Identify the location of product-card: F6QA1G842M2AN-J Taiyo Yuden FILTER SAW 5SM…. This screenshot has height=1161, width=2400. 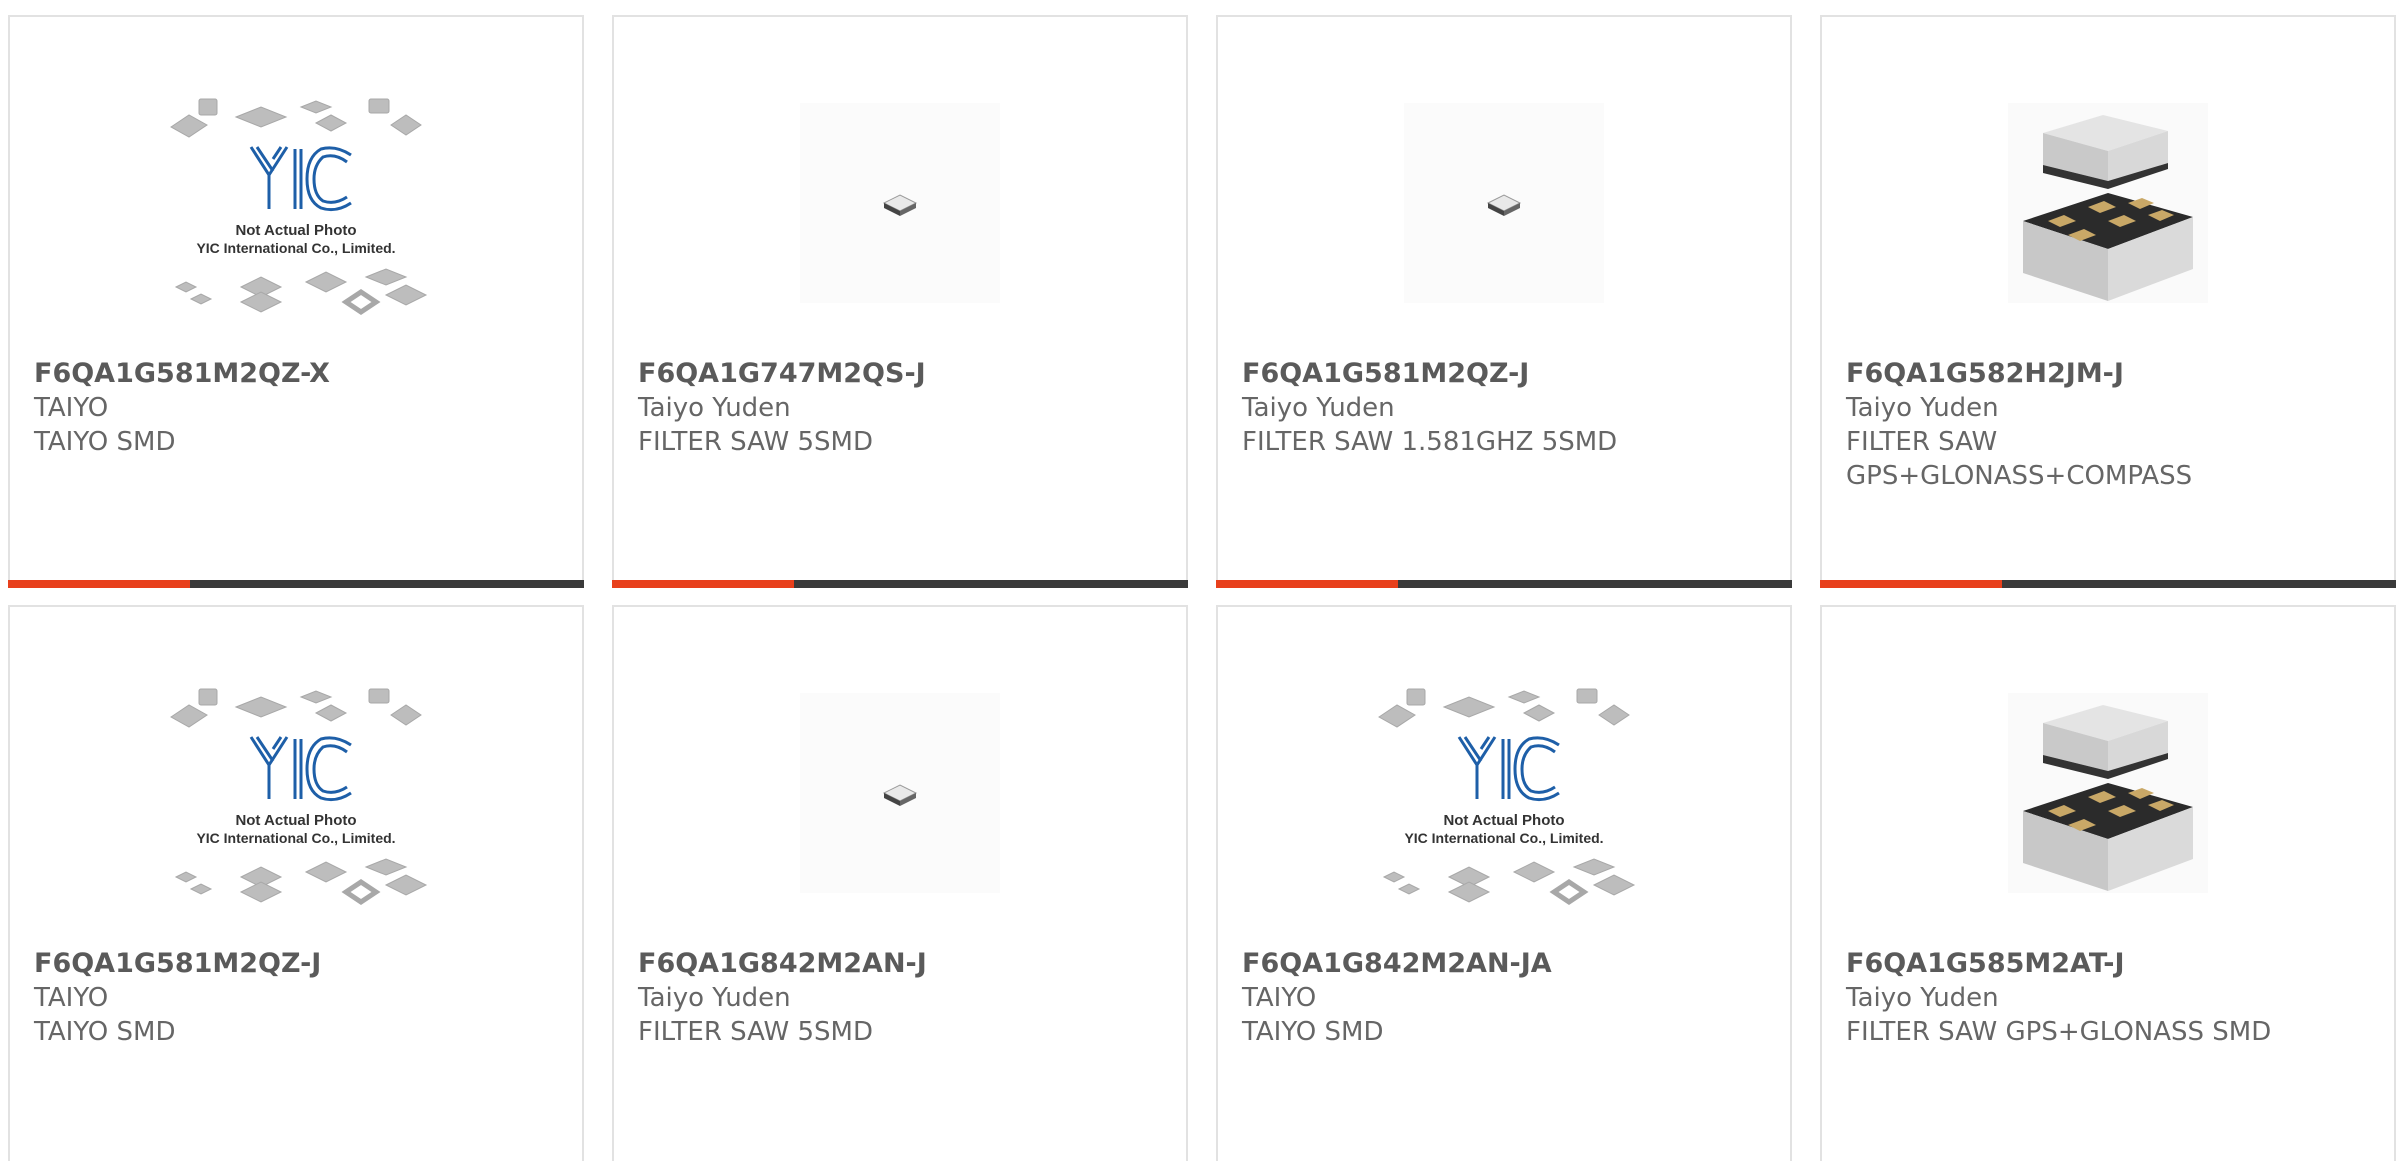
(900, 883).